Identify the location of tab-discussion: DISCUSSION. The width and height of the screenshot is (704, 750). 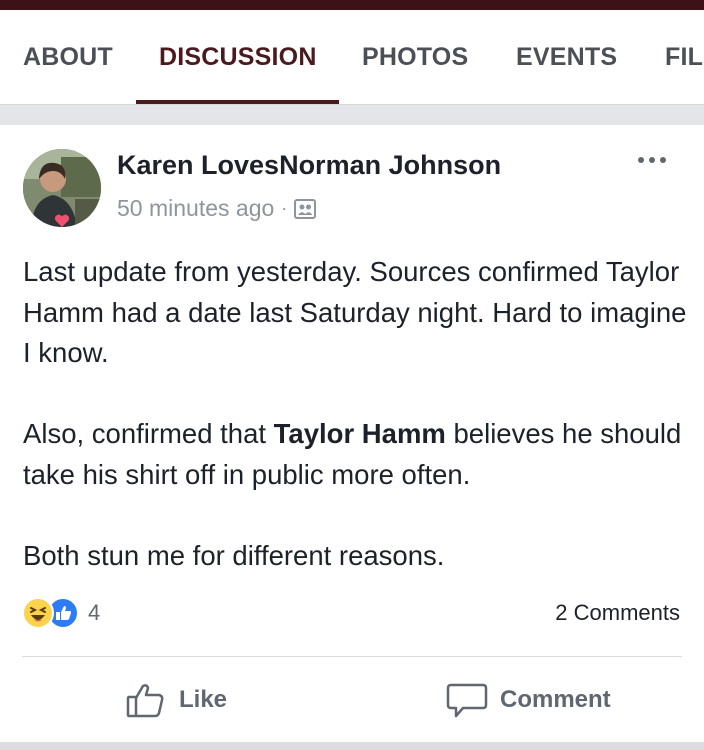
(238, 57).